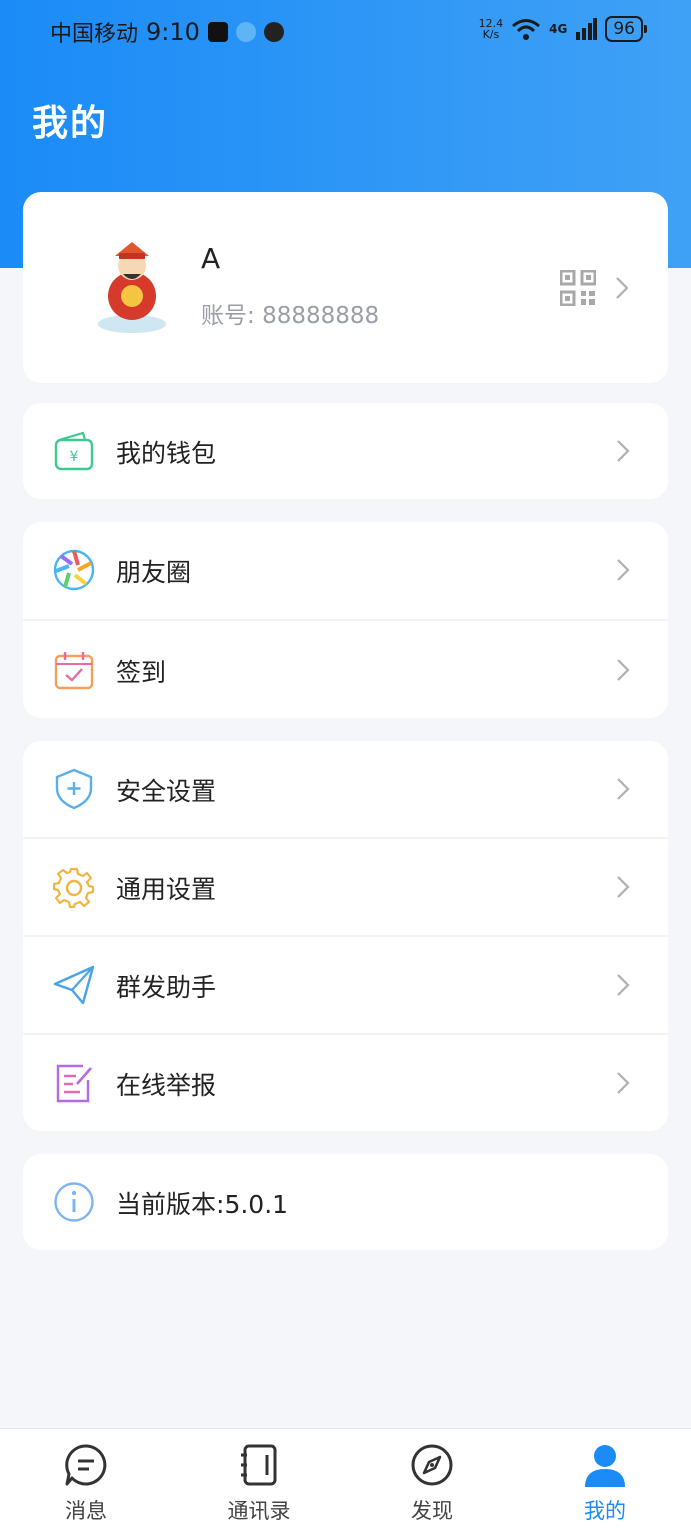  I want to click on profile-account: 账号: 88888888, so click(290, 313).